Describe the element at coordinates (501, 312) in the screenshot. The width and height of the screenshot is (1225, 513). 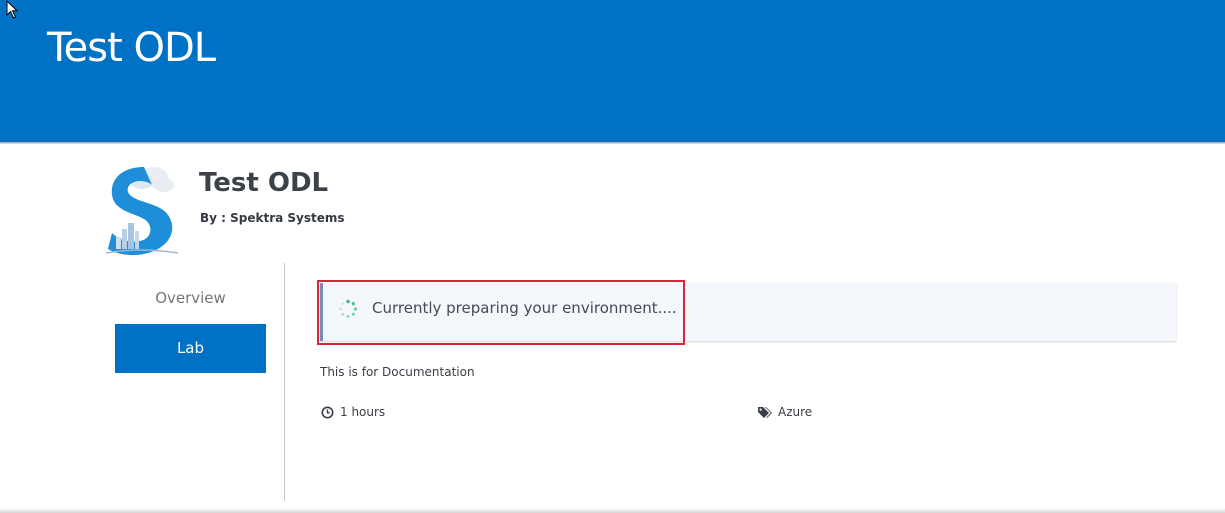
I see `status-highlight-box` at that location.